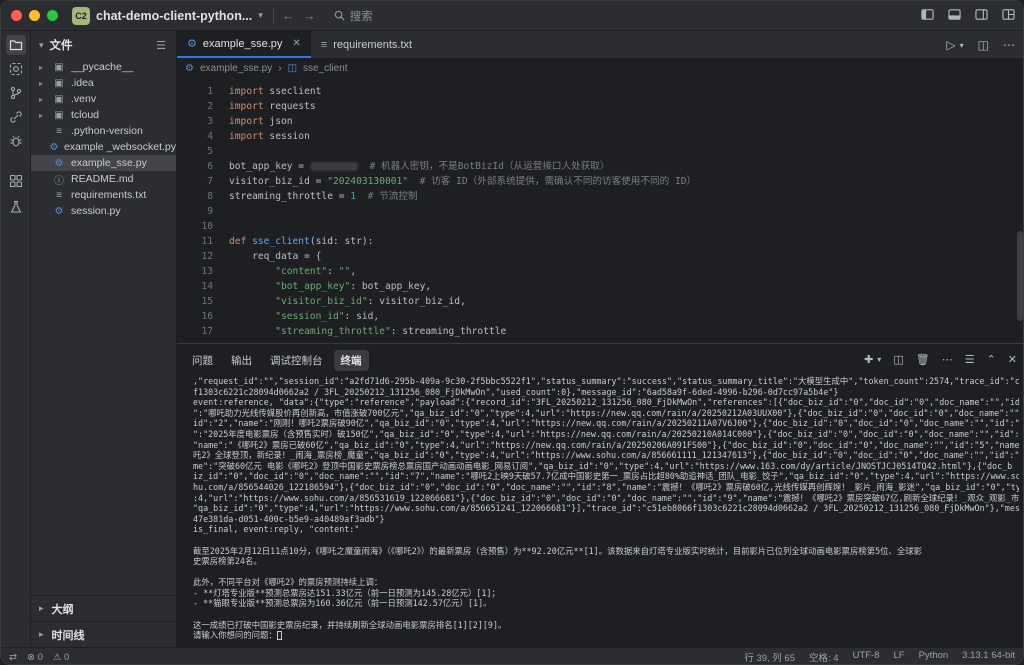 The width and height of the screenshot is (1024, 665). I want to click on outline-label: 大纲, so click(62, 609).